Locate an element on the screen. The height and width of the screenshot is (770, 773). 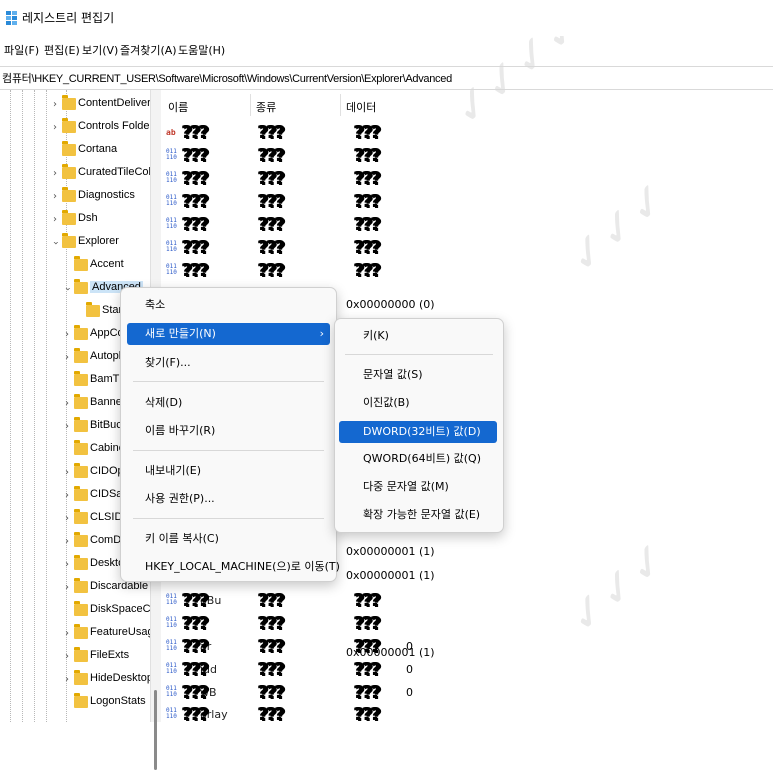
menu-item-new-label: 새로 만들기(N) is located at coordinates (180, 333).